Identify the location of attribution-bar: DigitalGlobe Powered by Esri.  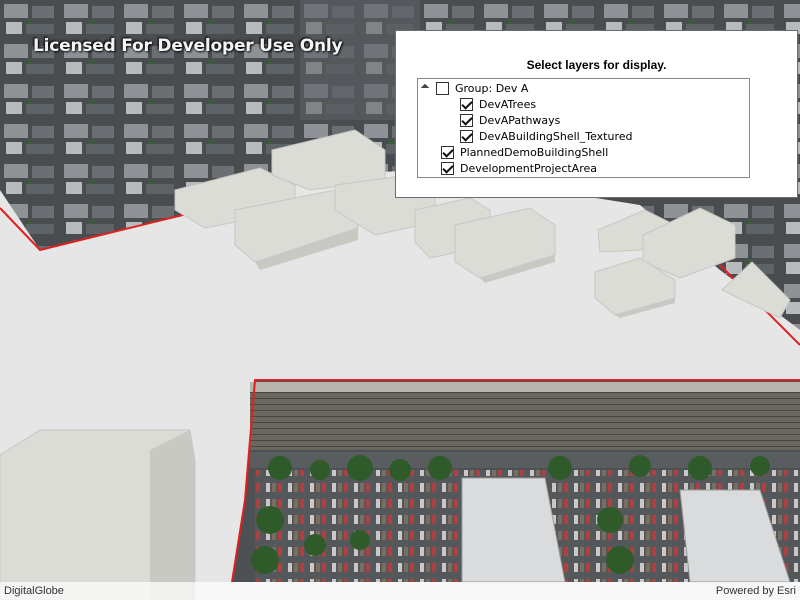
(400, 591).